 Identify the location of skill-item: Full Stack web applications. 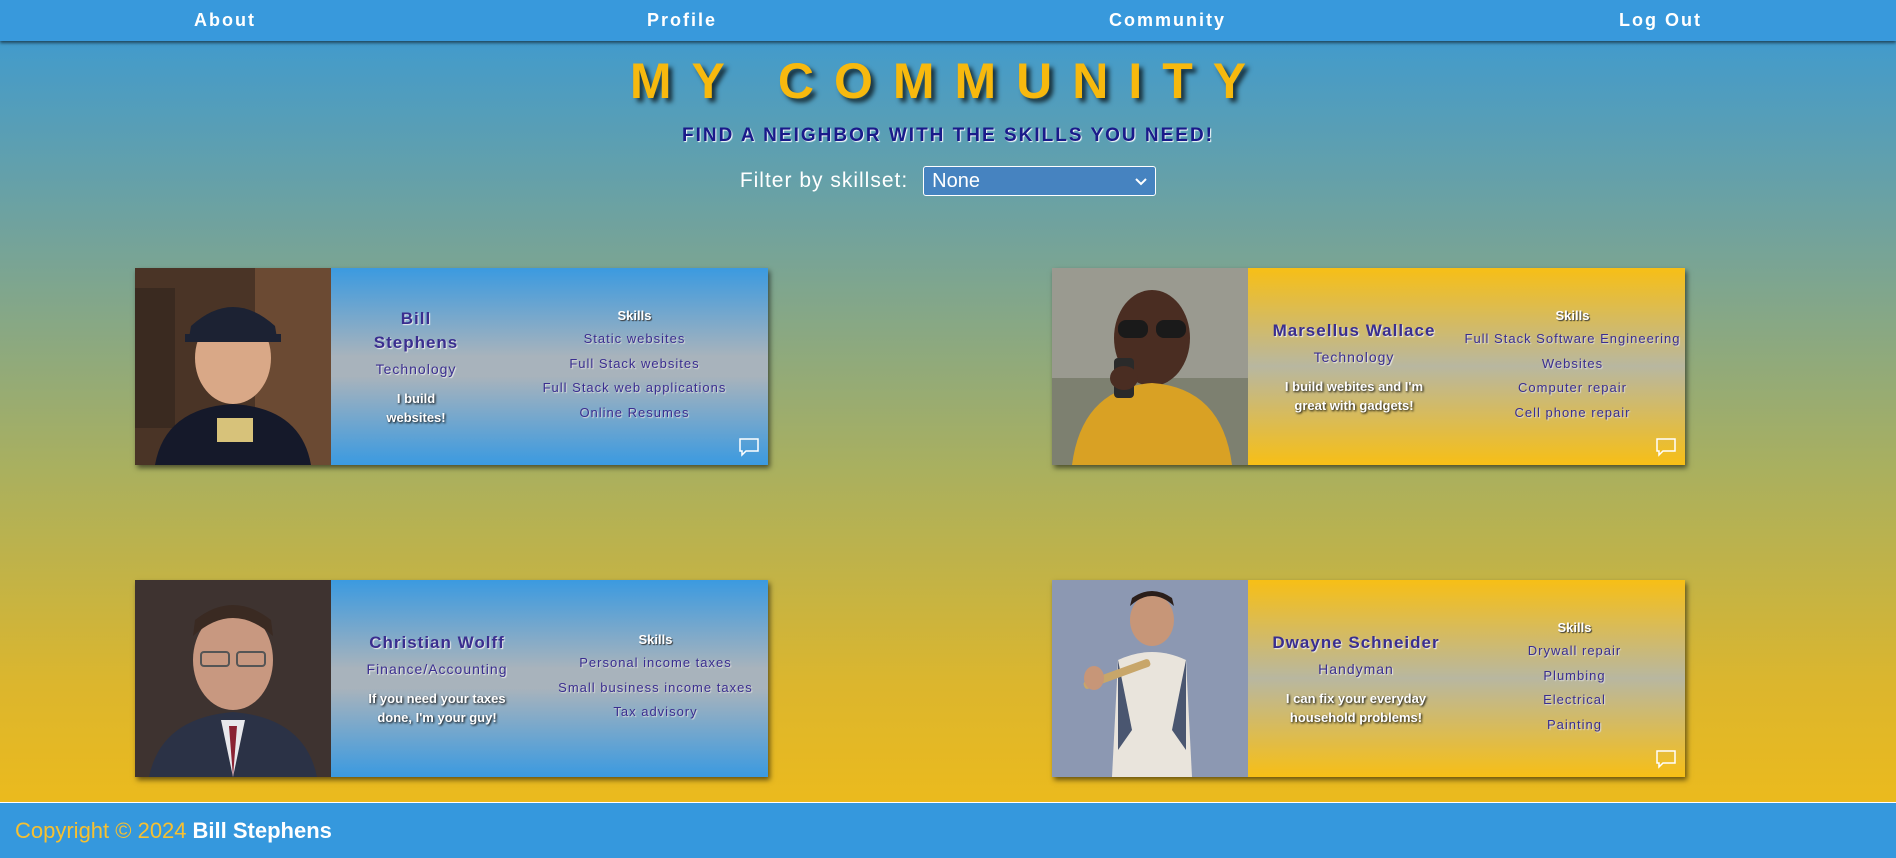
(634, 387).